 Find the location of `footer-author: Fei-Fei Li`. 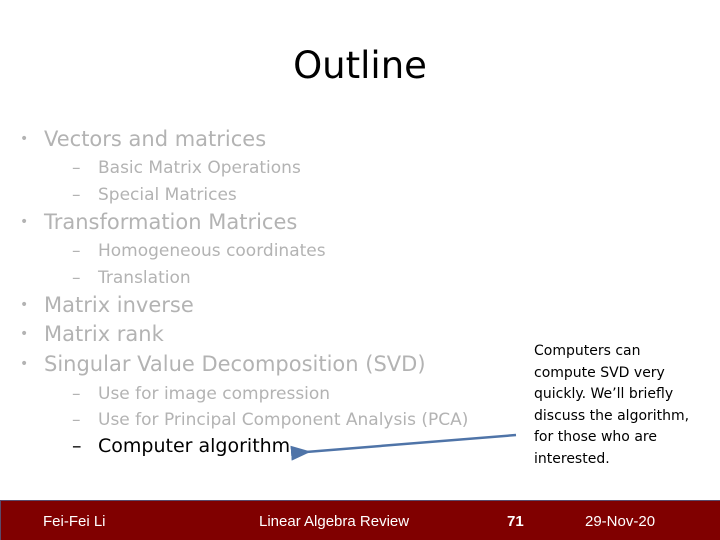

footer-author: Fei-Fei Li is located at coordinates (74, 521).